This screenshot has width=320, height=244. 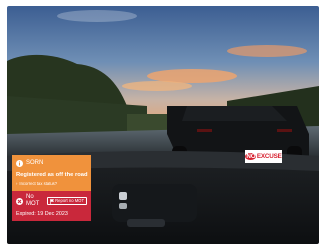 I want to click on chevron-right-icon: ›, so click(x=17, y=183).